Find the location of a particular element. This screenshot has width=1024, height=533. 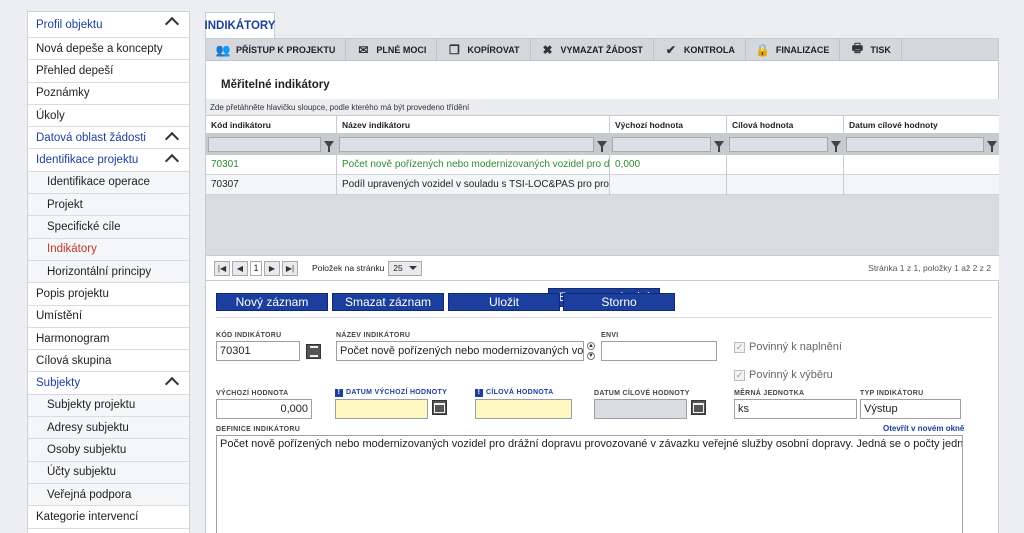

sidebar-item-label: Datová oblast žádosti is located at coordinates (91, 137).